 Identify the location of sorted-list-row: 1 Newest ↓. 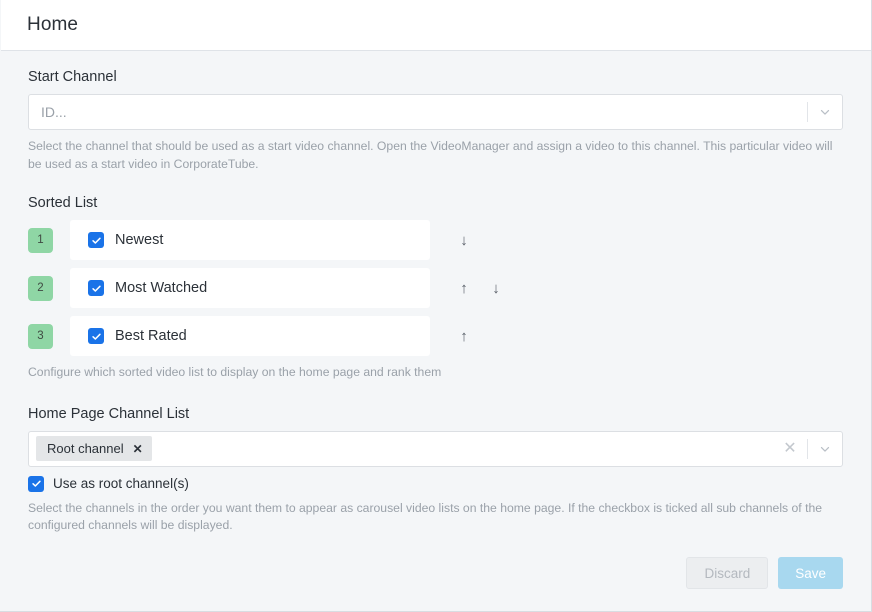
(435, 240).